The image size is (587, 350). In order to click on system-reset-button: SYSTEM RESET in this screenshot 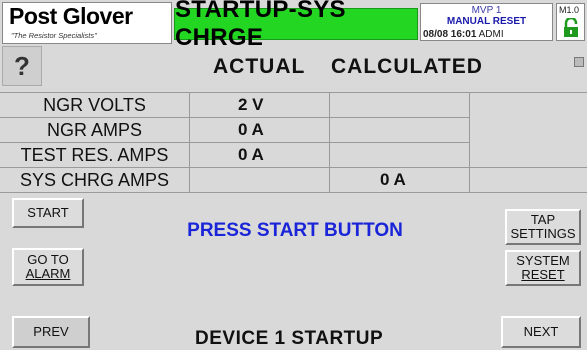, I will do `click(543, 268)`.